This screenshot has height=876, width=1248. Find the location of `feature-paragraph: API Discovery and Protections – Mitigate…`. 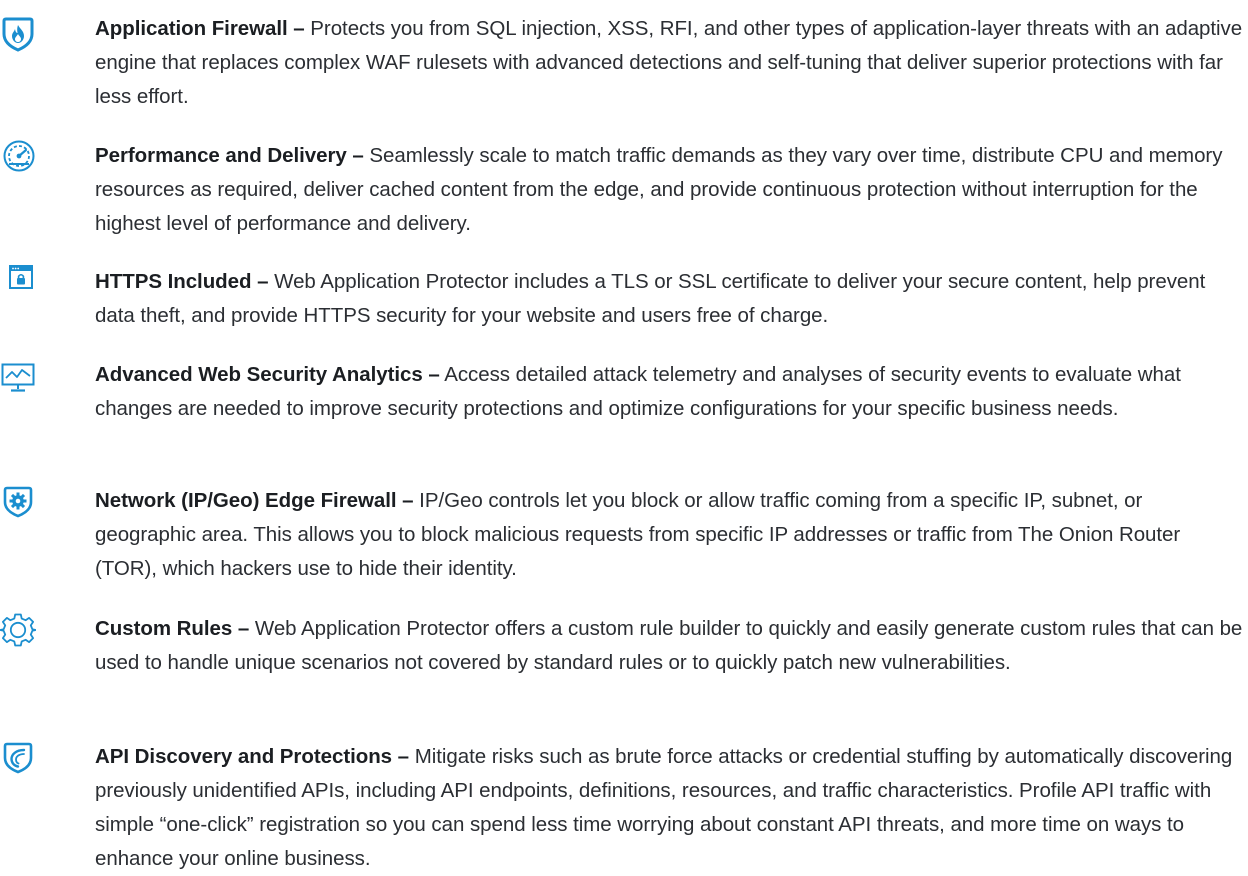

feature-paragraph: API Discovery and Protections – Mitigate… is located at coordinates (669, 808).